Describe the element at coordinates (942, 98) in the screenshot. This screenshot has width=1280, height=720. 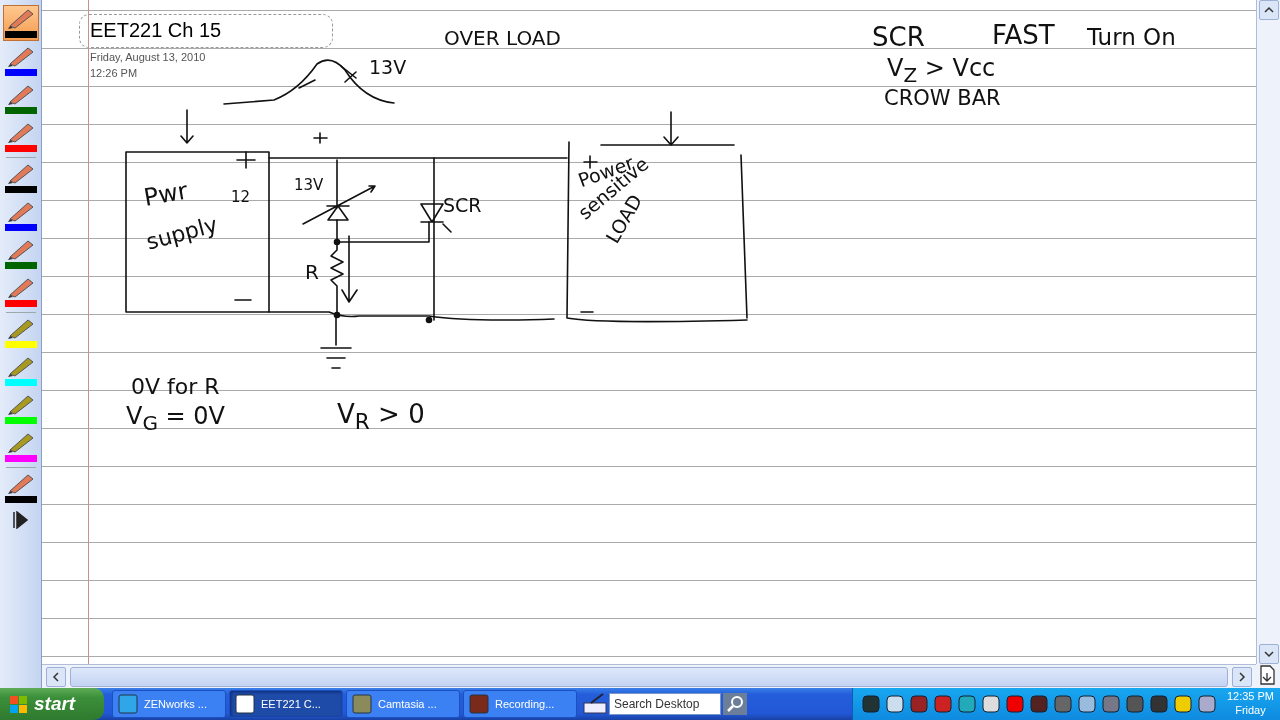
I see `handwritten-note: CROW BAR` at that location.